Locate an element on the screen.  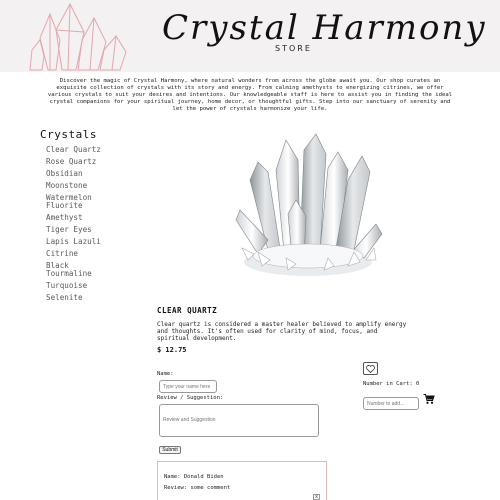
cart-count: Number in Cart: 0 is located at coordinates (391, 384).